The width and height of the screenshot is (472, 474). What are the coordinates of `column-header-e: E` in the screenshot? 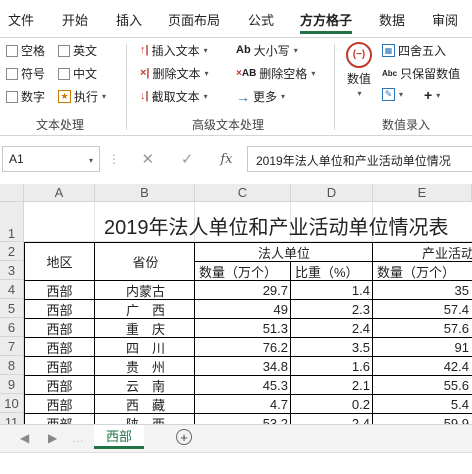 It's located at (422, 193).